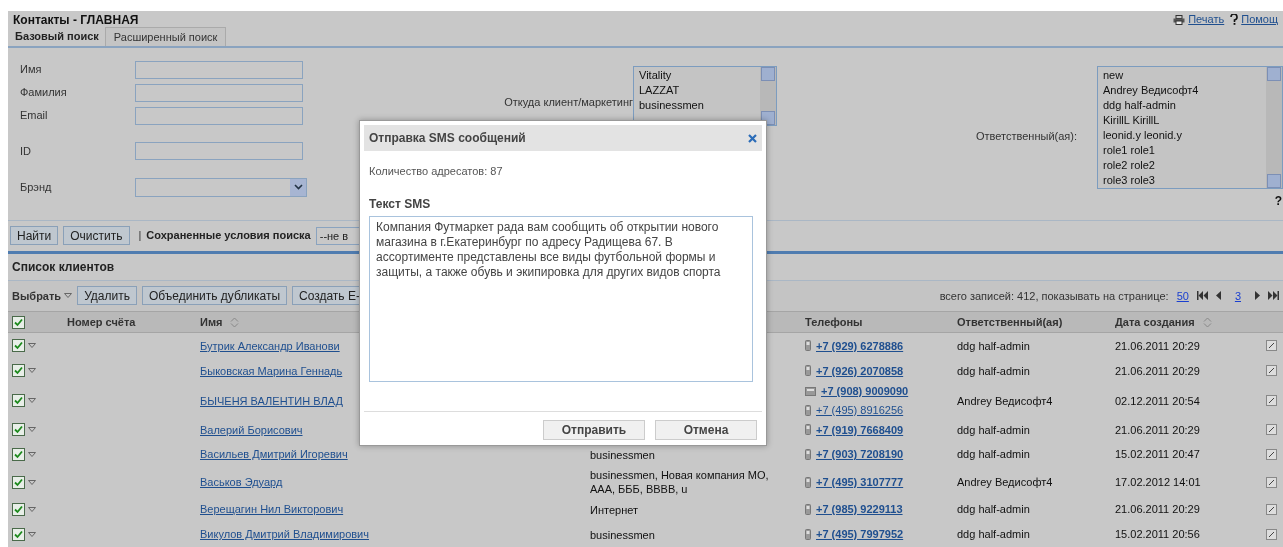 The height and width of the screenshot is (547, 1283). Describe the element at coordinates (1237, 296) in the screenshot. I see `page-link: 3` at that location.